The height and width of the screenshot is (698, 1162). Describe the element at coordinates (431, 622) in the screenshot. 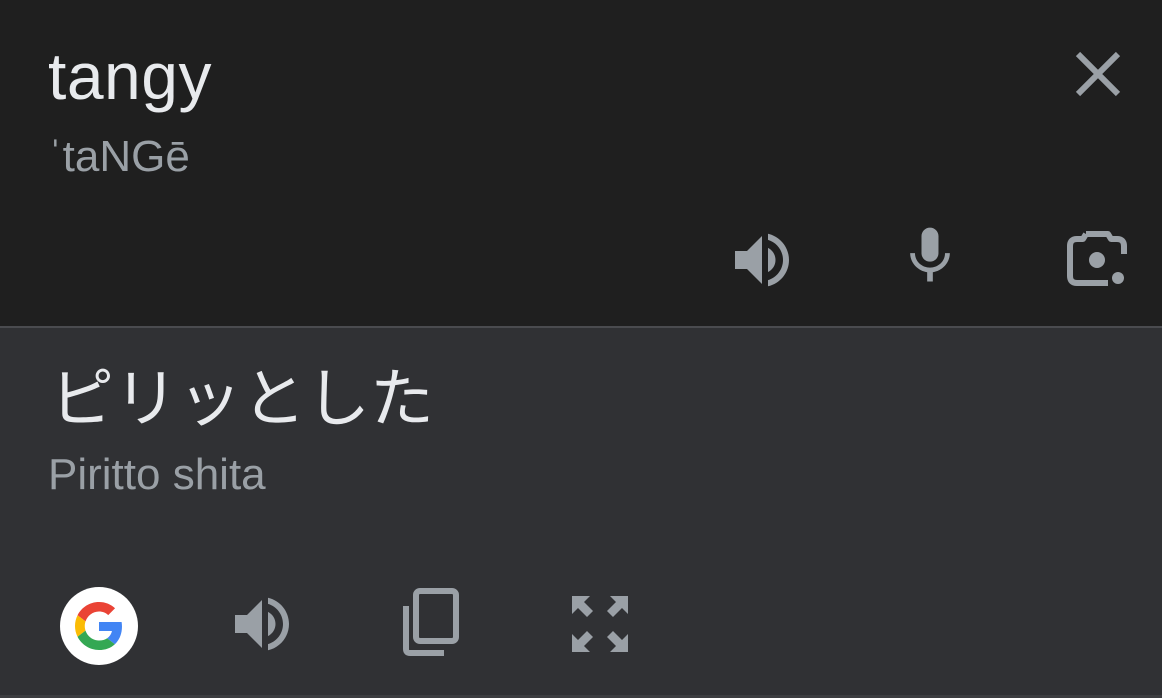

I see `copy-icon` at that location.